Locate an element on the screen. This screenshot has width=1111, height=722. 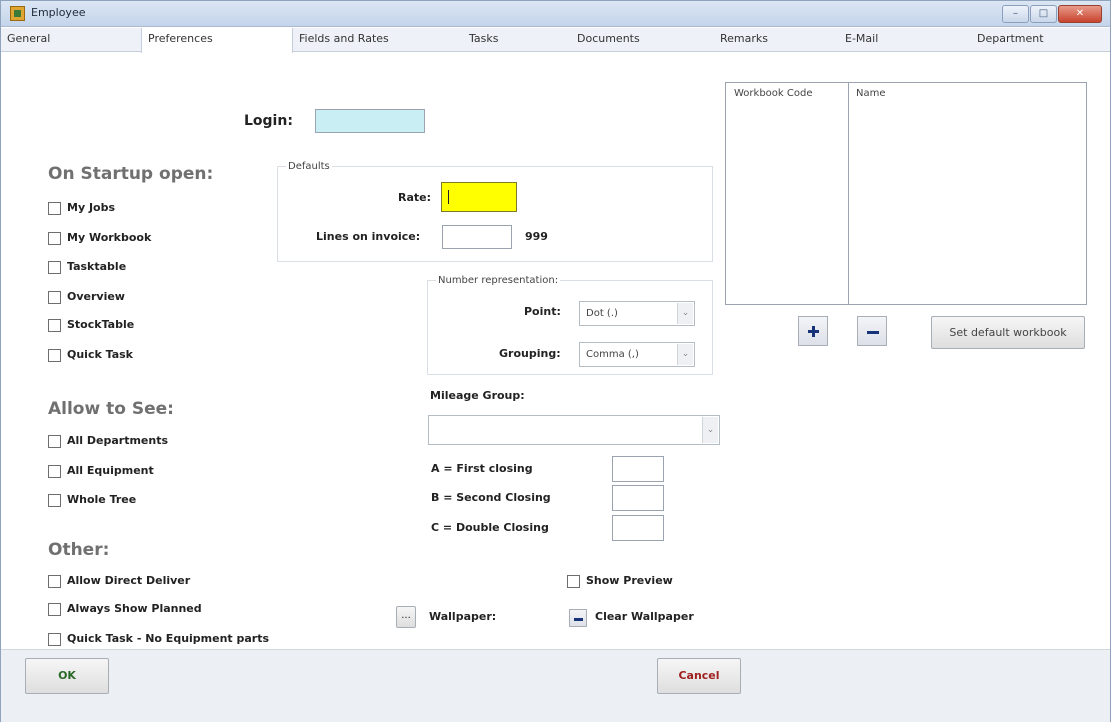
plus-icon is located at coordinates (813, 331).